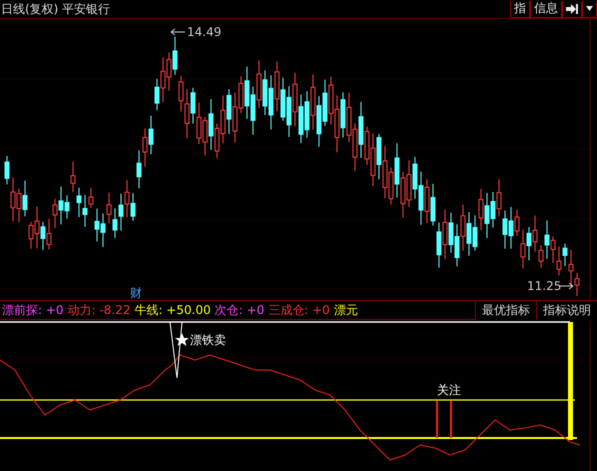 The image size is (597, 471). What do you see at coordinates (33, 310) in the screenshot?
I see `indicator-readout: 漂前探: +0` at bounding box center [33, 310].